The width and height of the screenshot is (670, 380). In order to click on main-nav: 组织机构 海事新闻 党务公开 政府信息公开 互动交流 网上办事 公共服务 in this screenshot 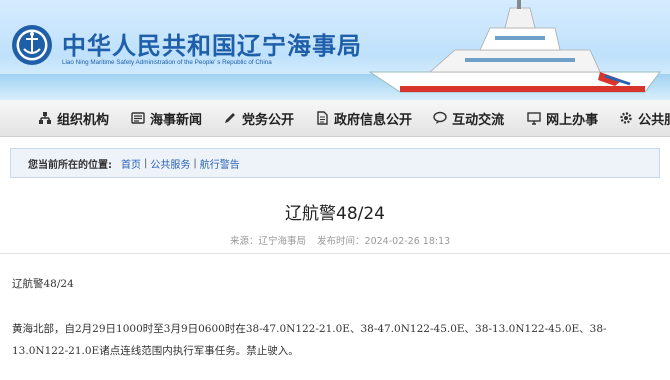, I will do `click(335, 118)`.